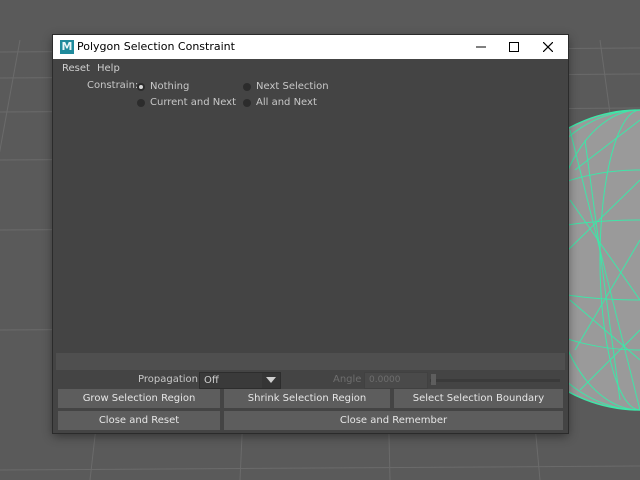  Describe the element at coordinates (385, 380) in the screenshot. I see `angle-value: 0.0000` at that location.